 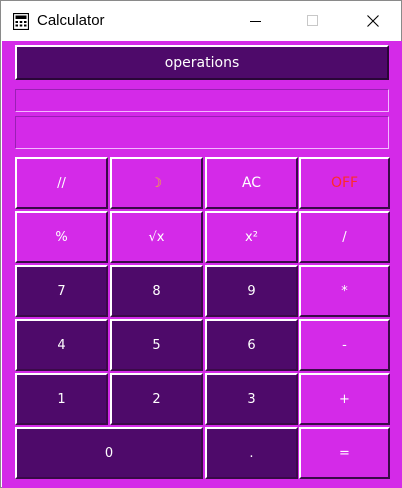 I want to click on digit-3-button: 3, so click(x=251, y=399).